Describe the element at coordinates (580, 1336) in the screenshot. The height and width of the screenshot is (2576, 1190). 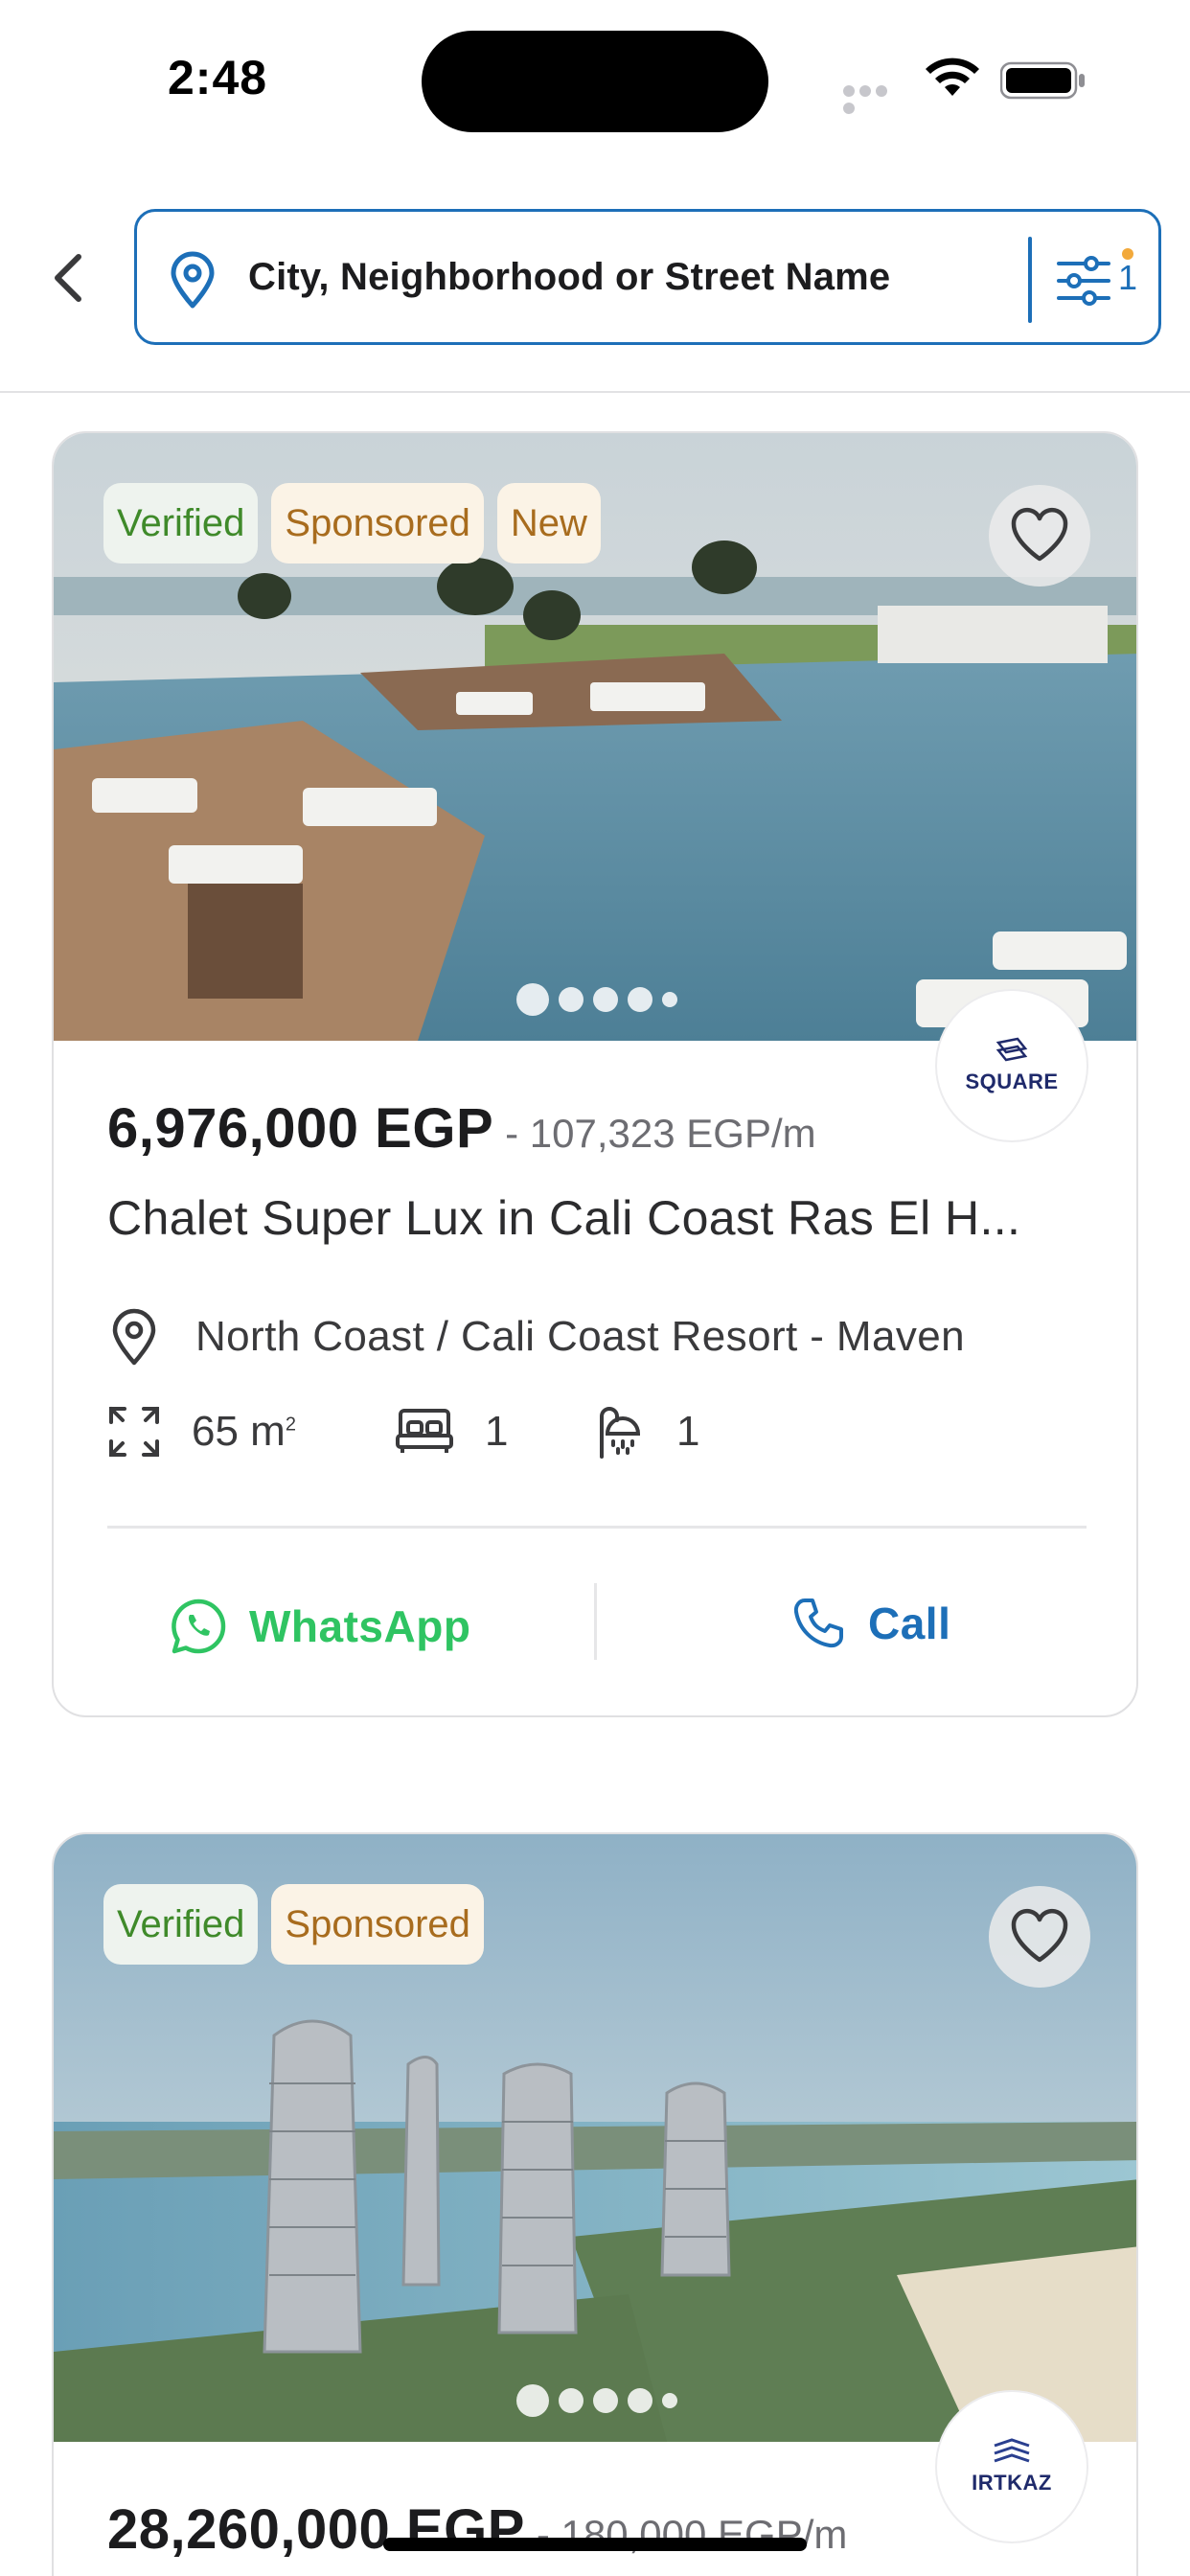
I see `listing-location: North Coast / Cali Coast Resort - Maven` at that location.